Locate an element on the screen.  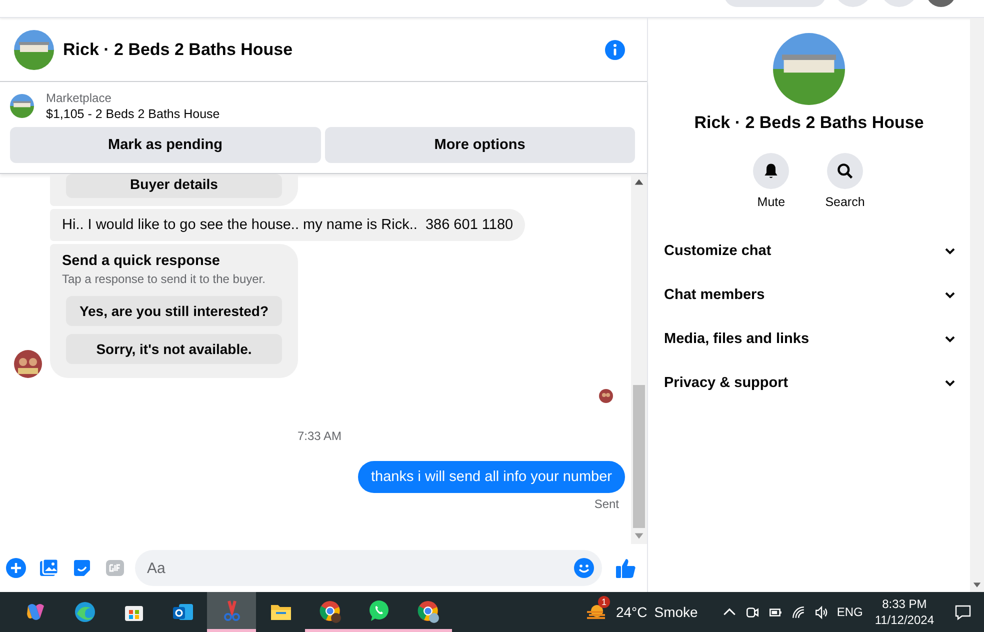
details-section: Chat members is located at coordinates (810, 295).